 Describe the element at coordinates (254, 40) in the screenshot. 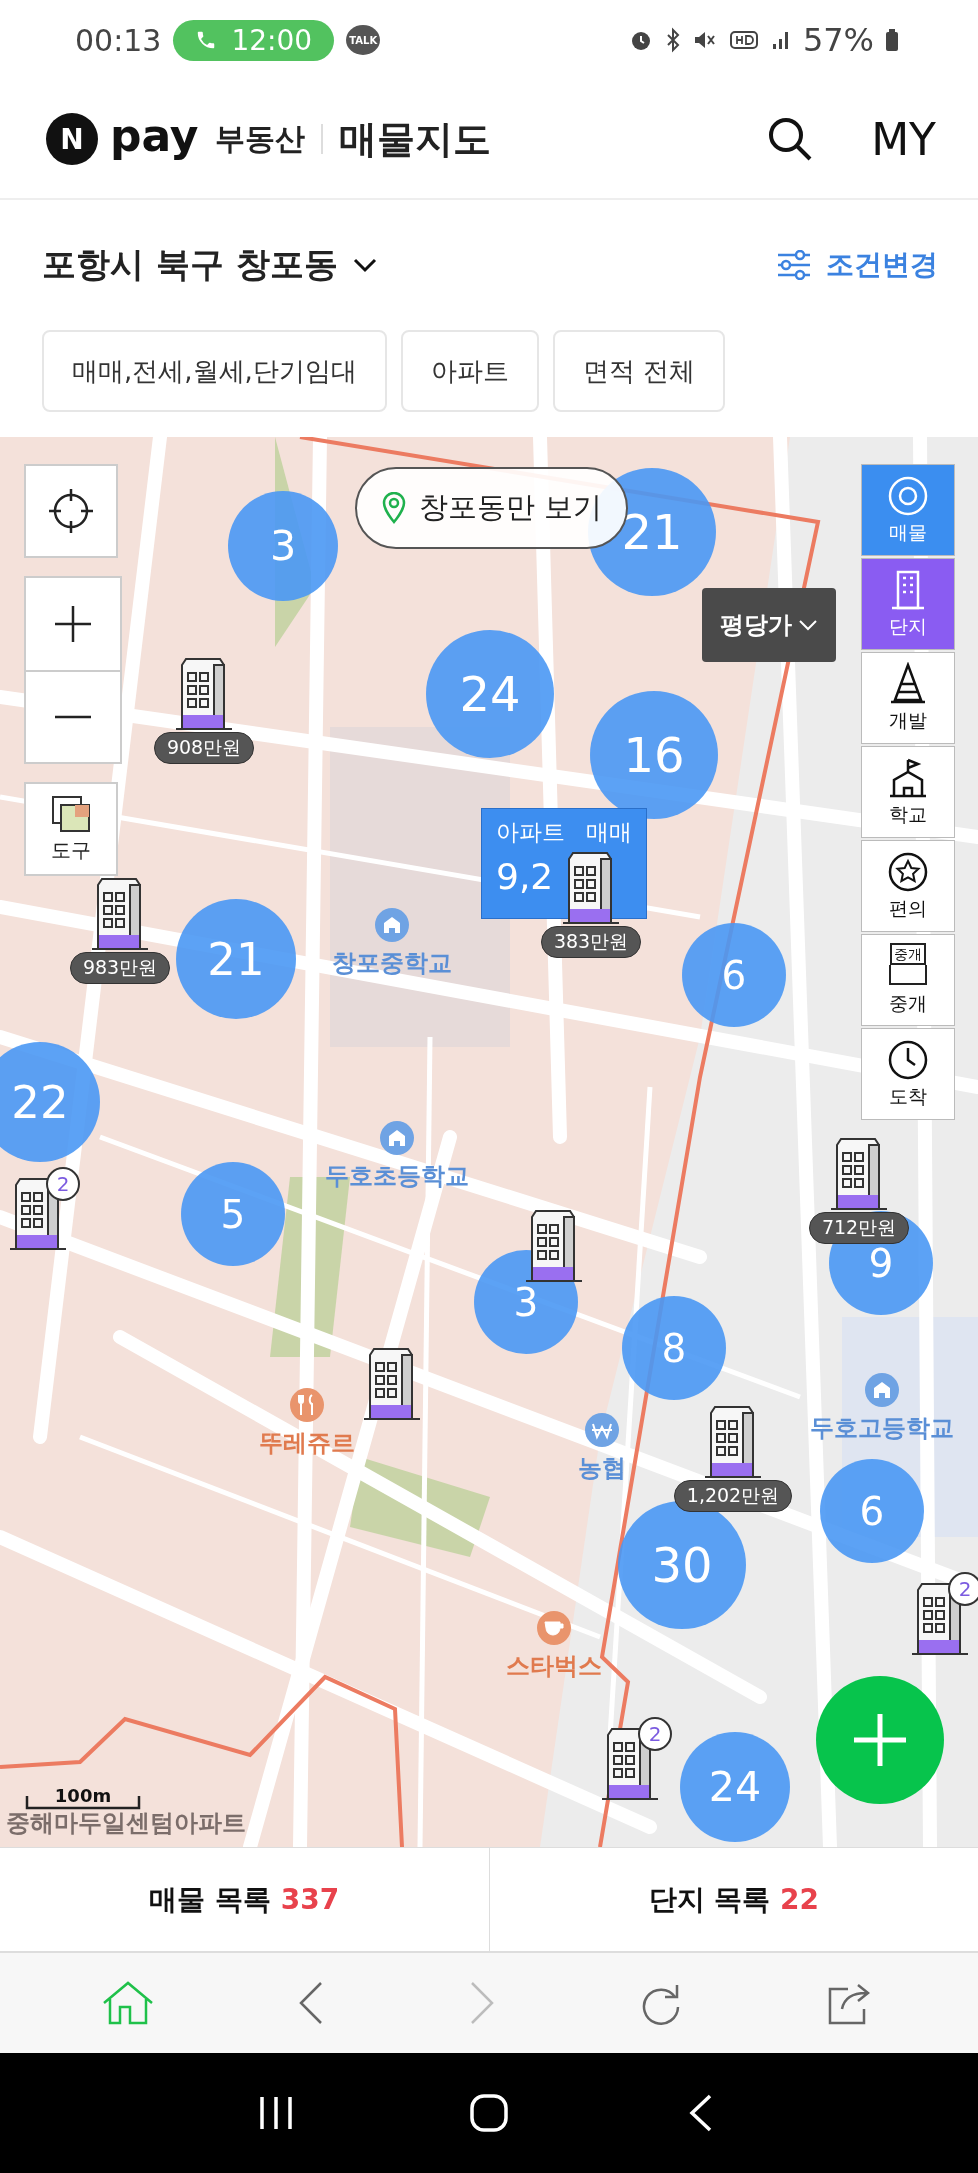

I see `call-timer-pill: 12:00` at that location.